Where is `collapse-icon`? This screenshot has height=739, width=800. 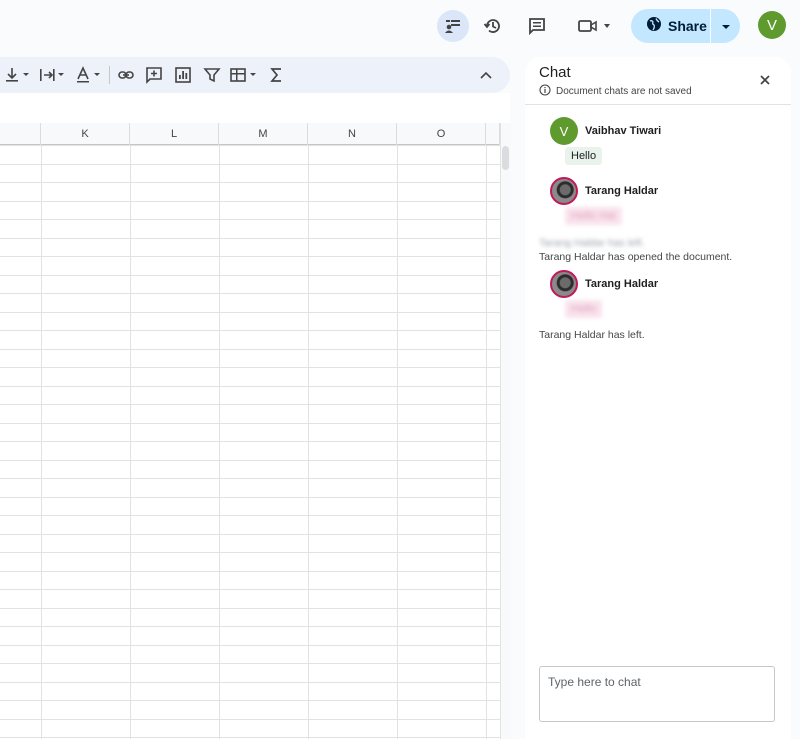
collapse-icon is located at coordinates (486, 75).